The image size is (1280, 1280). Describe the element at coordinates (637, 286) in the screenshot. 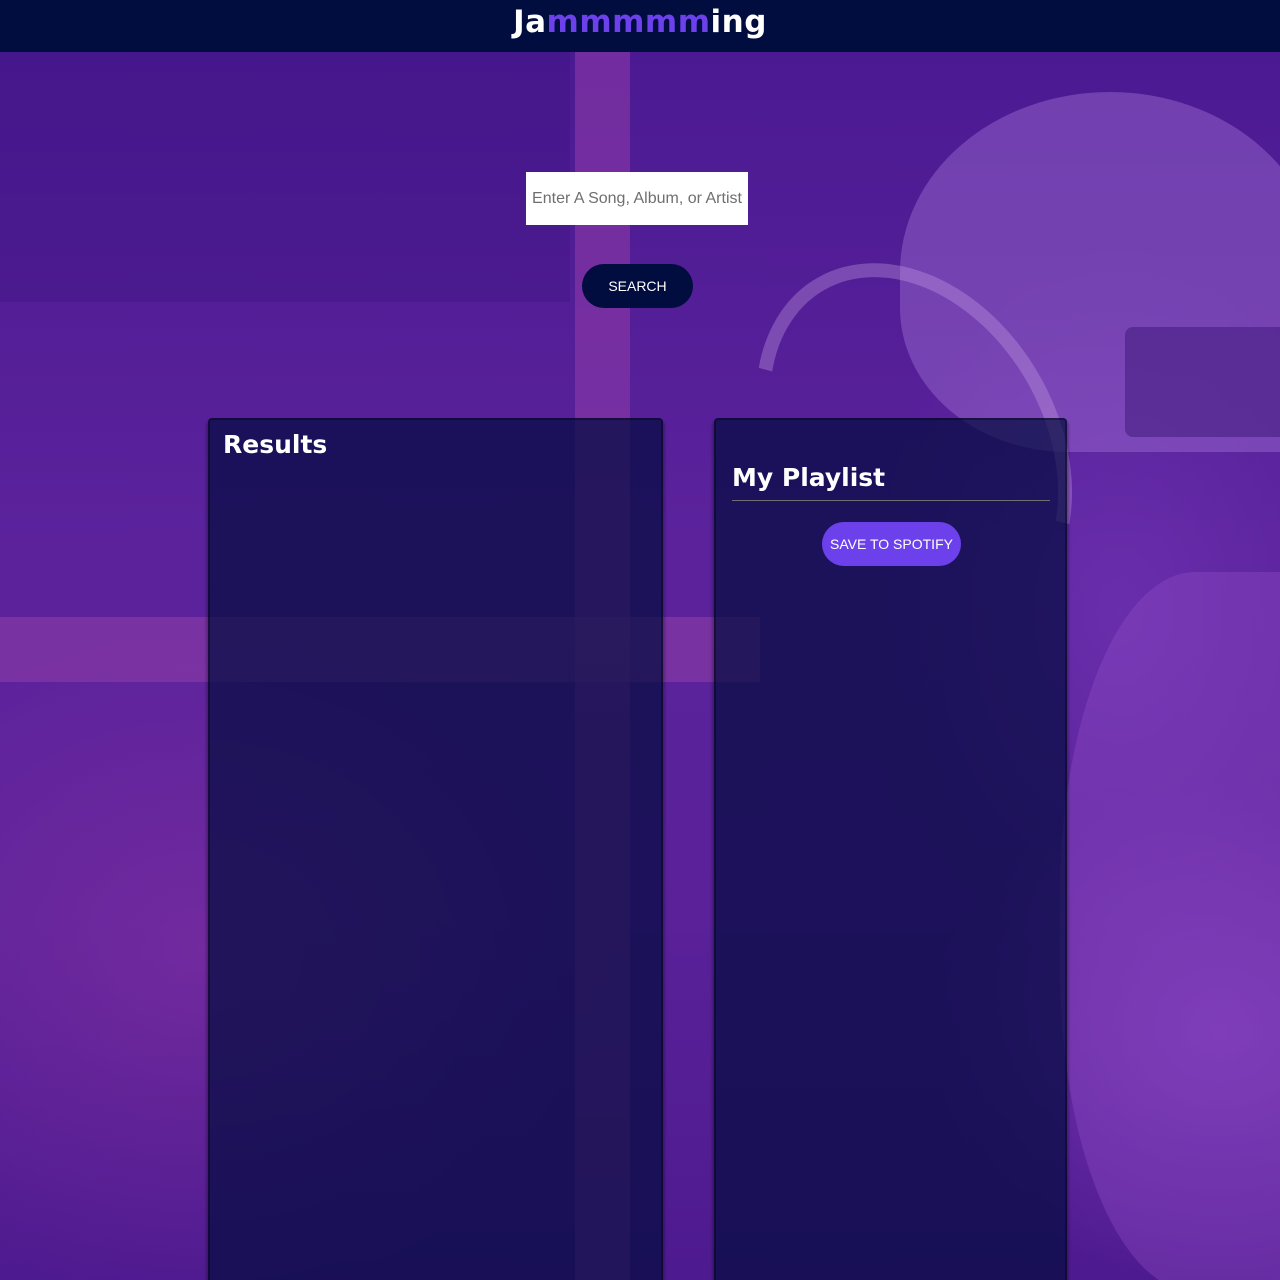

I see `search-button: SEARCH` at that location.